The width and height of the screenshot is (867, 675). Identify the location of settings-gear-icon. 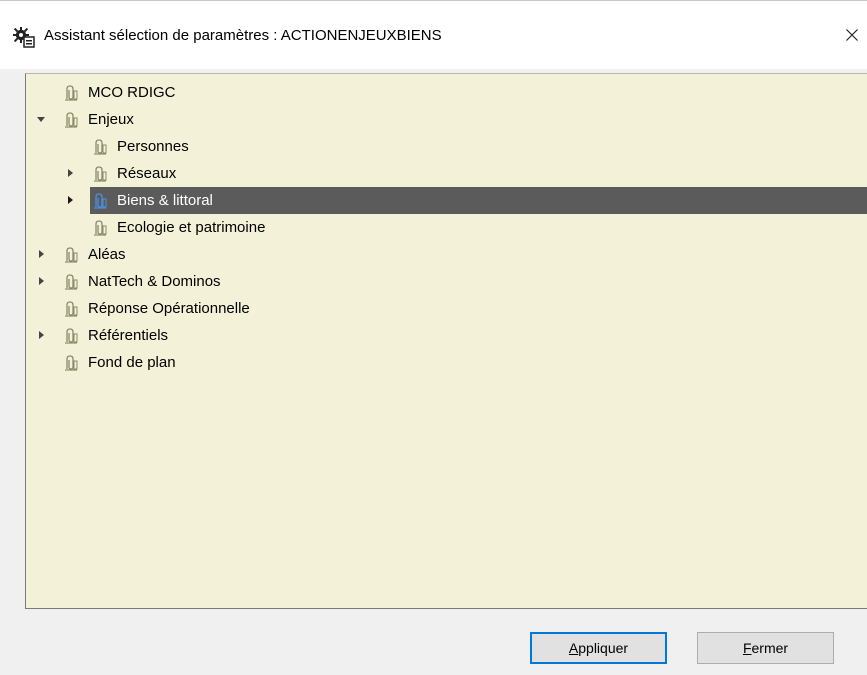
(24, 37).